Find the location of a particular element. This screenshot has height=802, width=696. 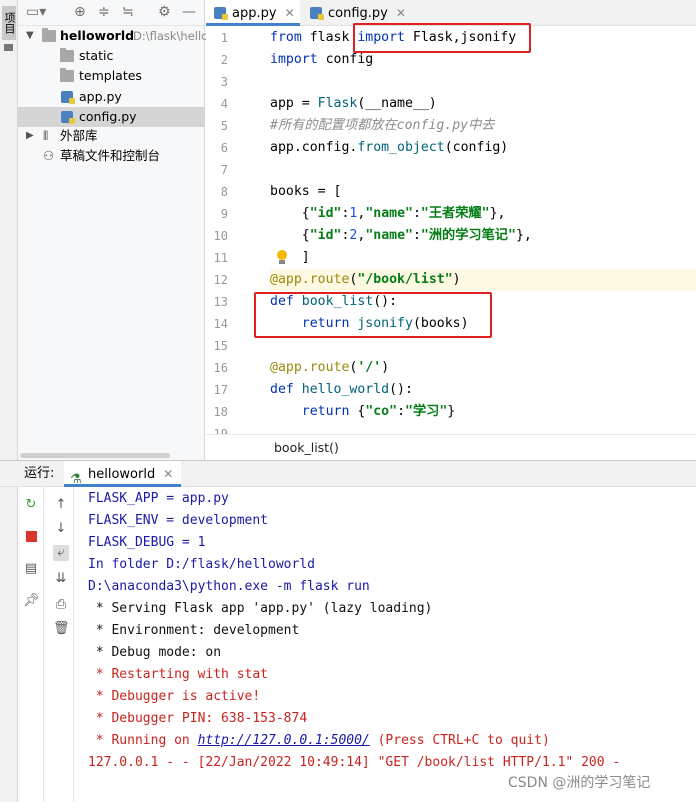

root-name: helloworld is located at coordinates (97, 35).